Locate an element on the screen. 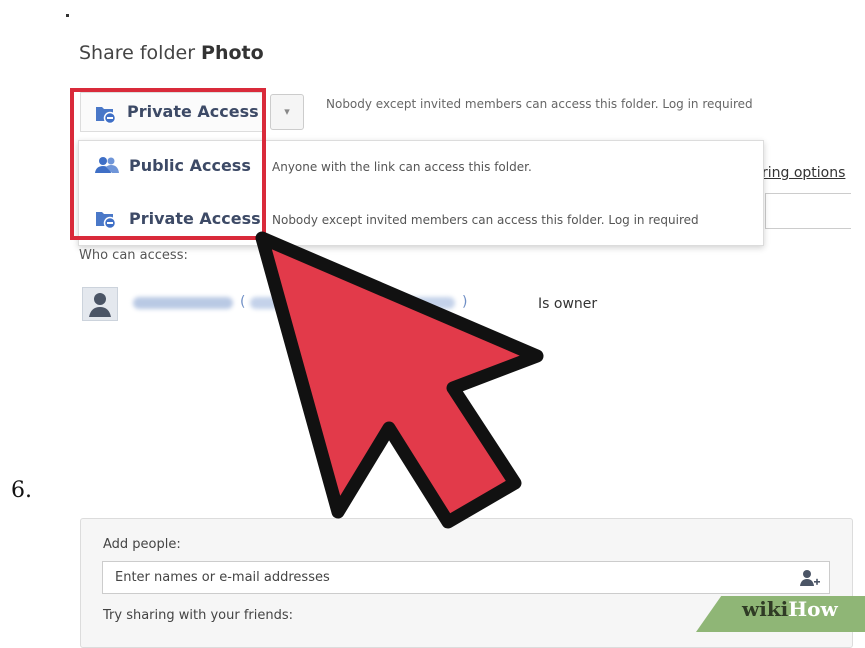 The image size is (865, 648). wikihow-watermark: wikiHow is located at coordinates (790, 609).